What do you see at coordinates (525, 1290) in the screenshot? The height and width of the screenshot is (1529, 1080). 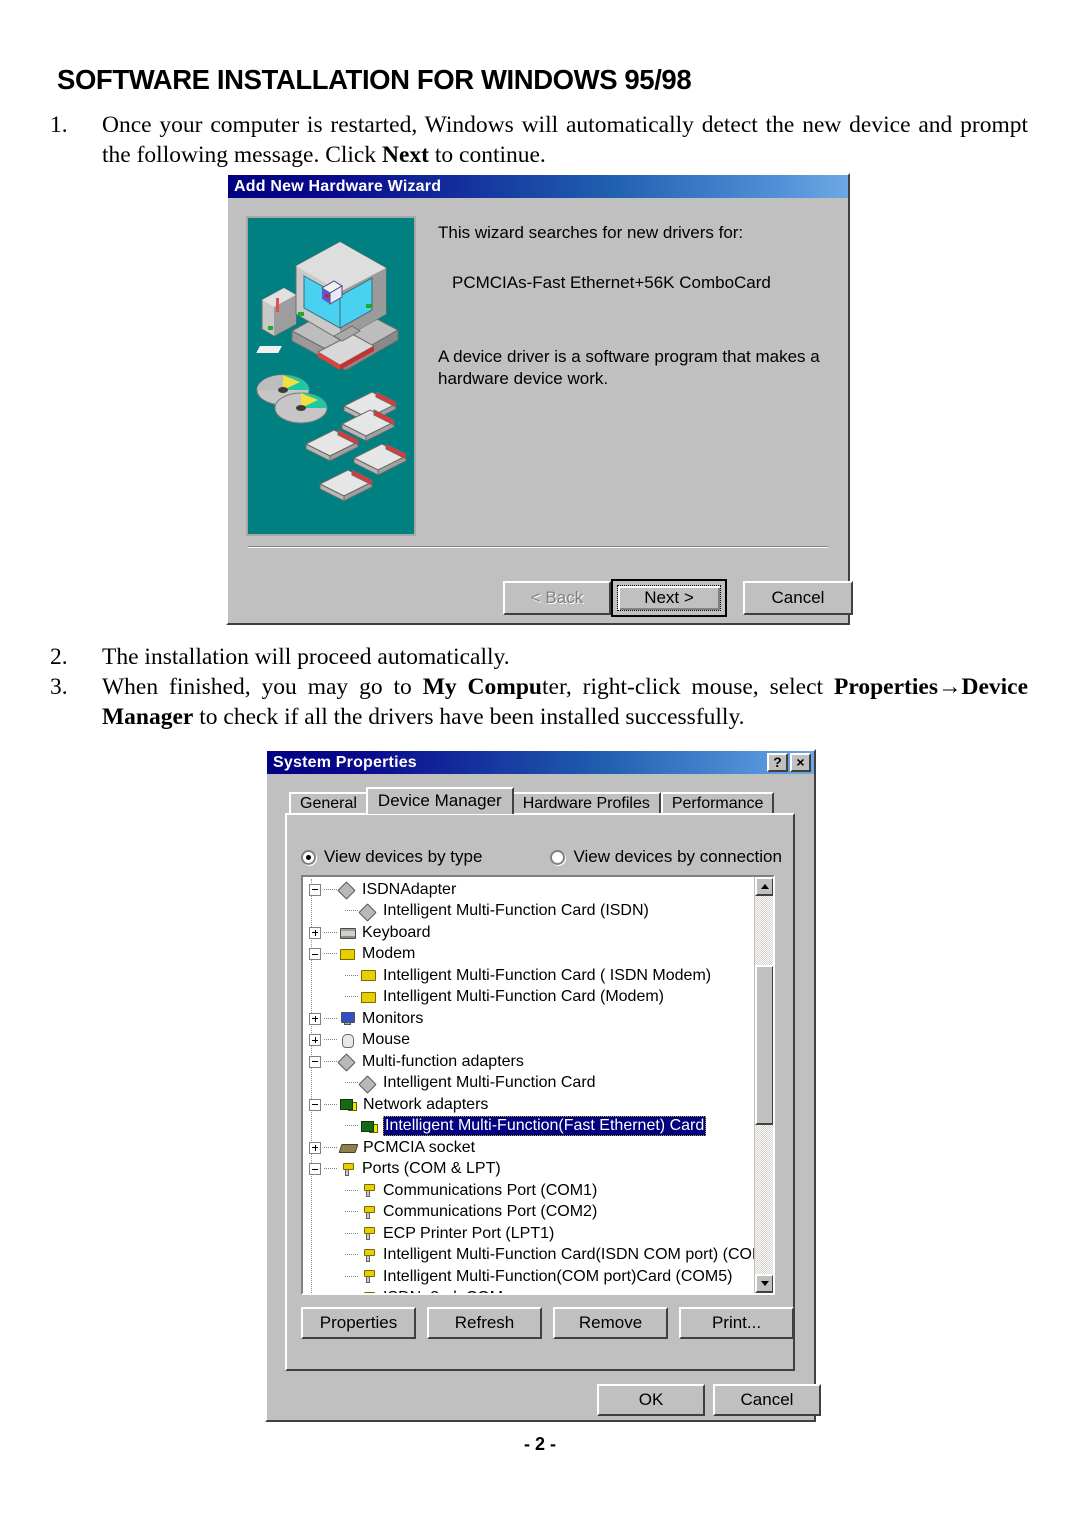 I see `device-tree-item: ISDN_2nd_COM` at bounding box center [525, 1290].